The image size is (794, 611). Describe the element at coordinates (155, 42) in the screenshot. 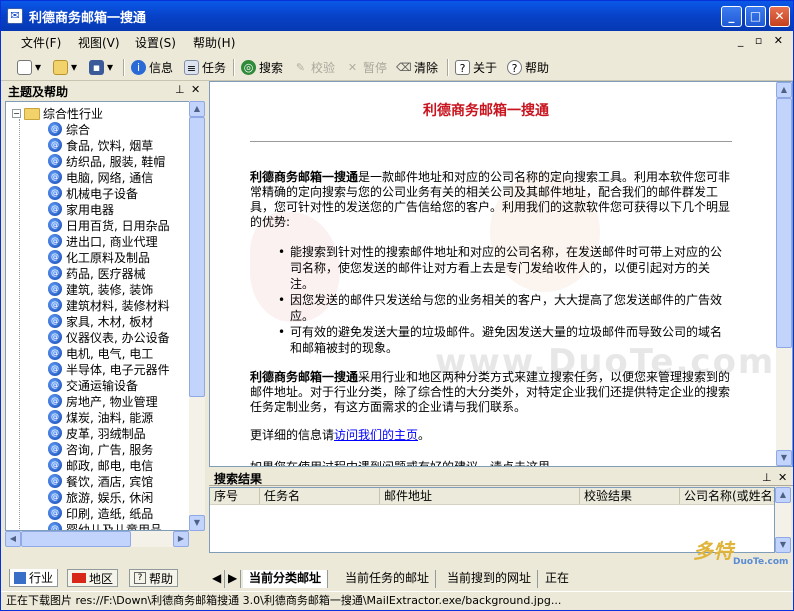

I see `menu-settings: 设置(S)` at that location.